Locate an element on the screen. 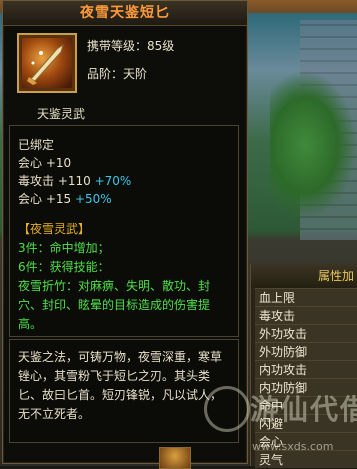 The width and height of the screenshot is (357, 469). attr-bonus-percent: +50% is located at coordinates (93, 199).